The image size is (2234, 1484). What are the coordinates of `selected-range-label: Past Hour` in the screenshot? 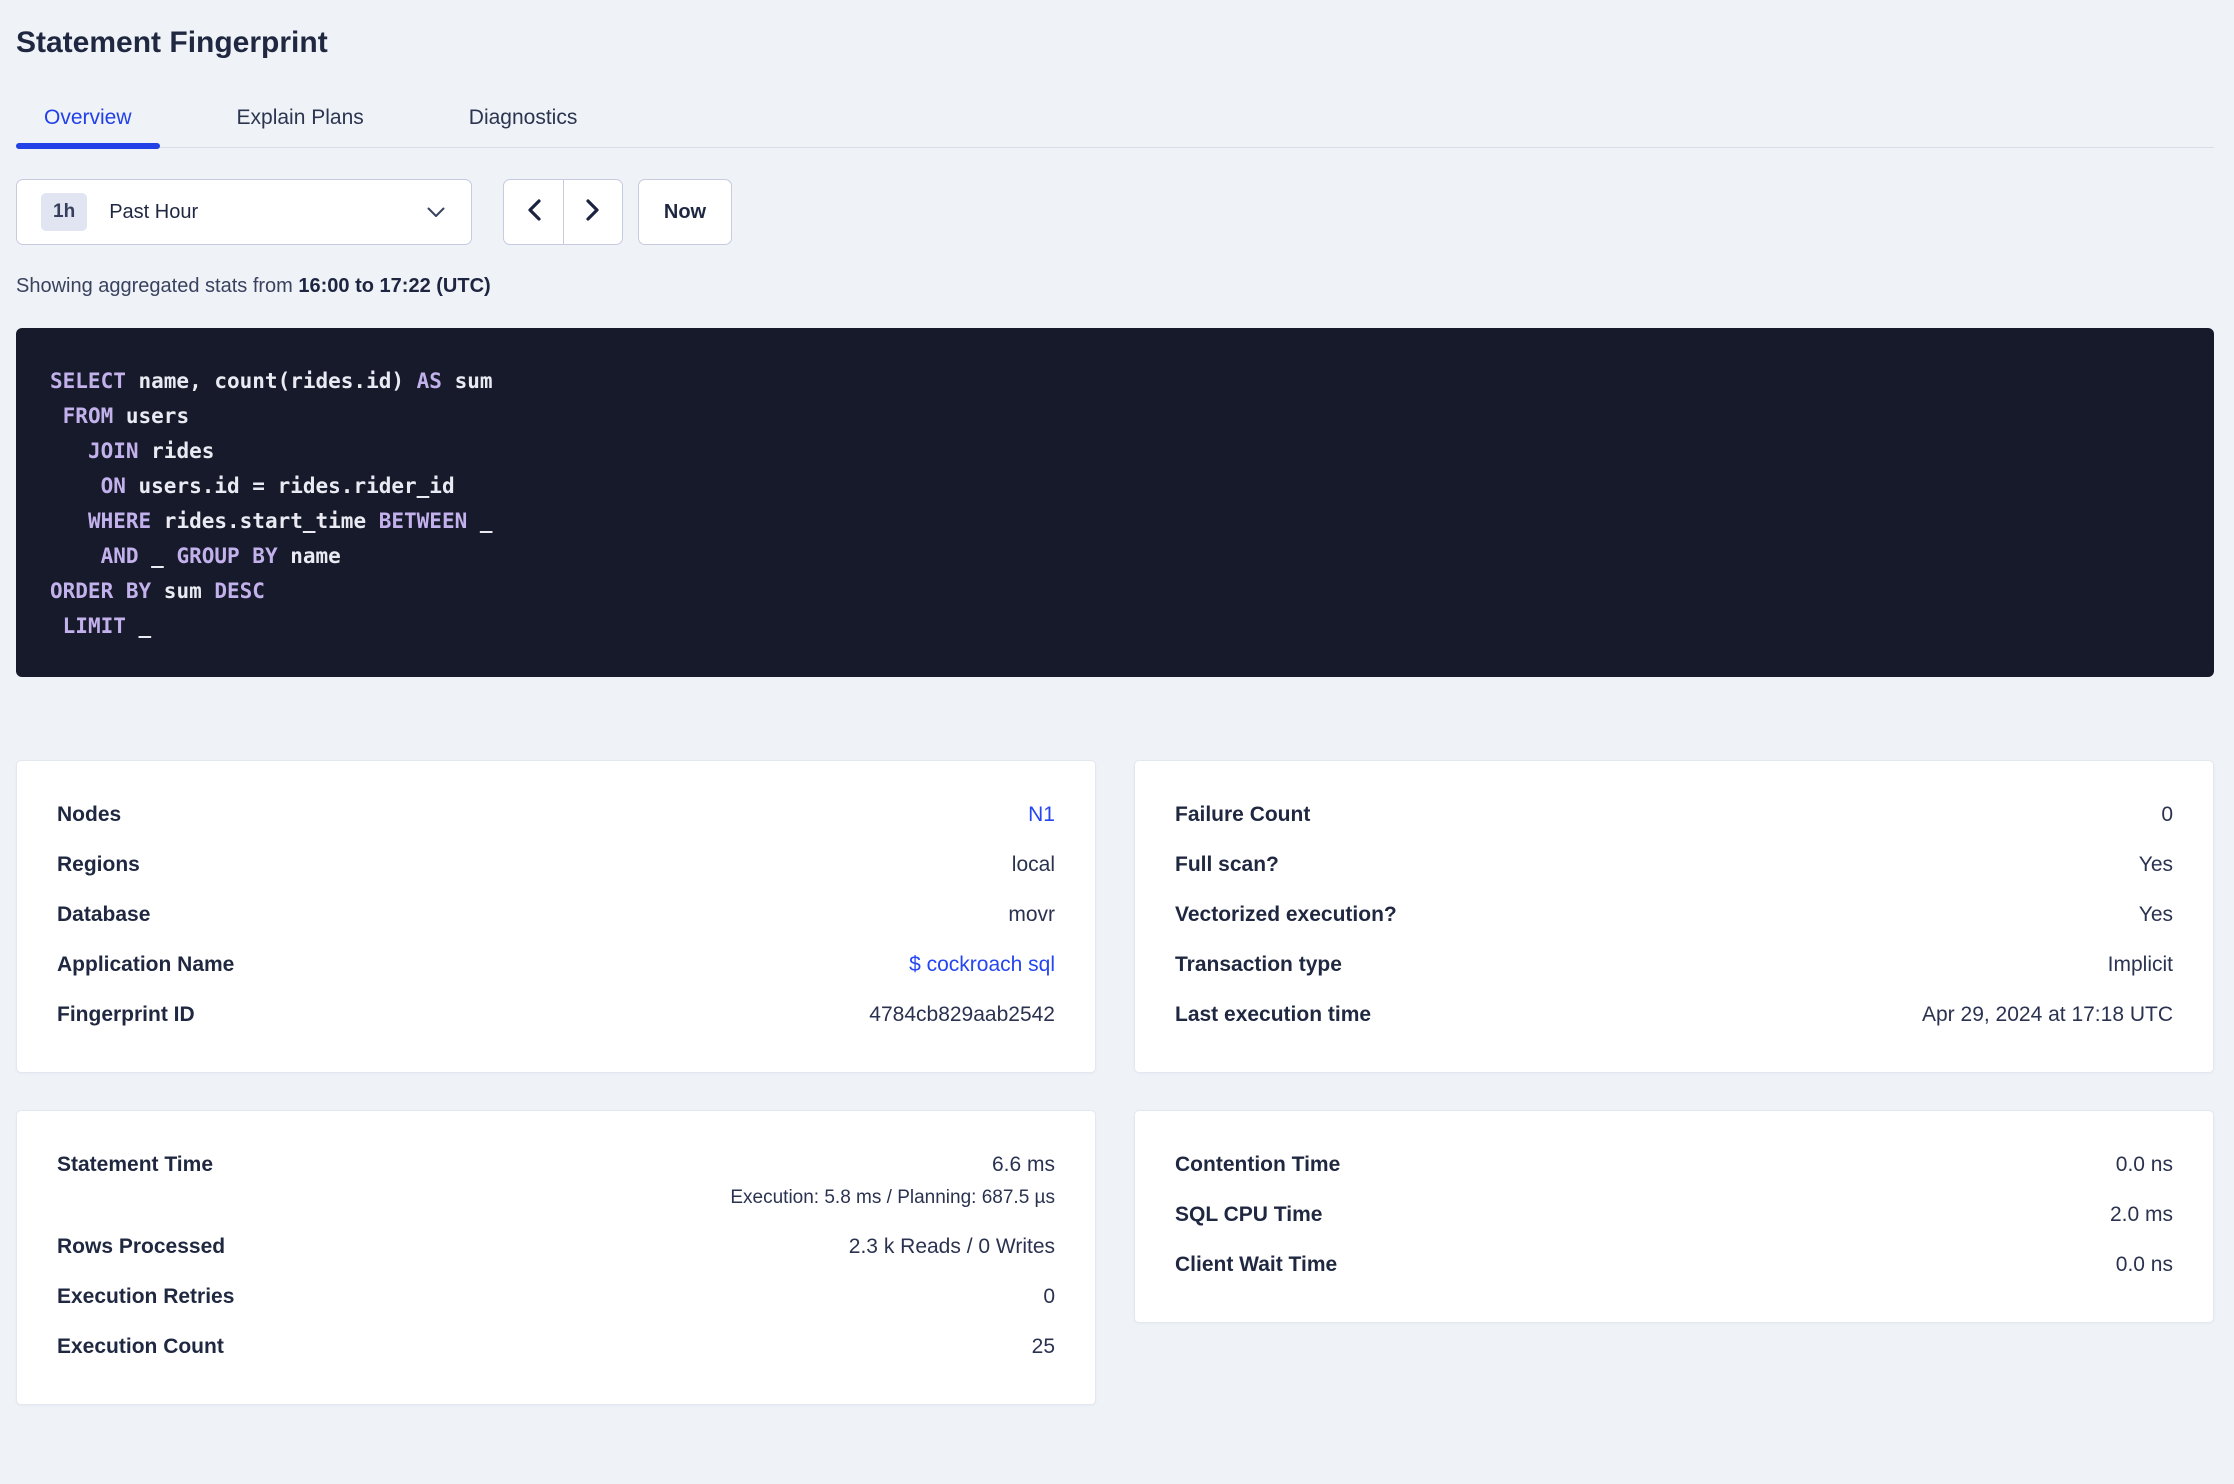 It's located at (154, 211).